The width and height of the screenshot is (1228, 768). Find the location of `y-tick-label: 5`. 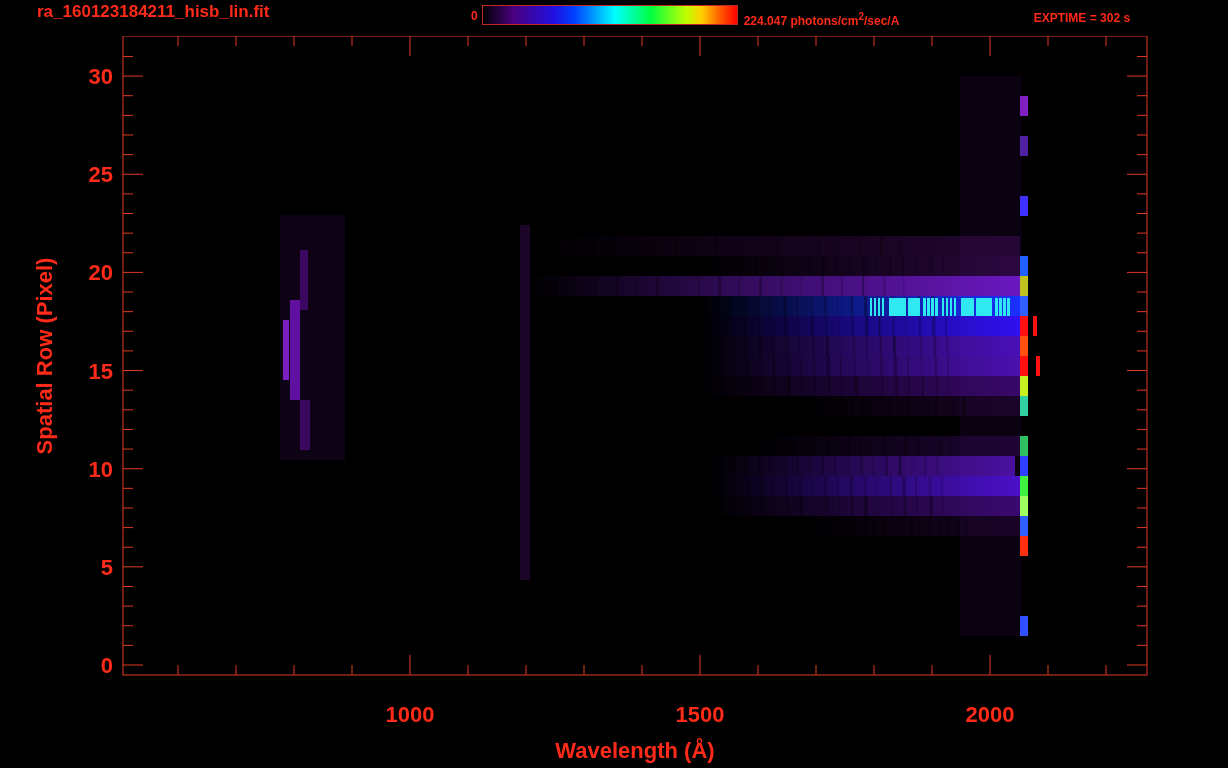

y-tick-label: 5 is located at coordinates (106, 567).